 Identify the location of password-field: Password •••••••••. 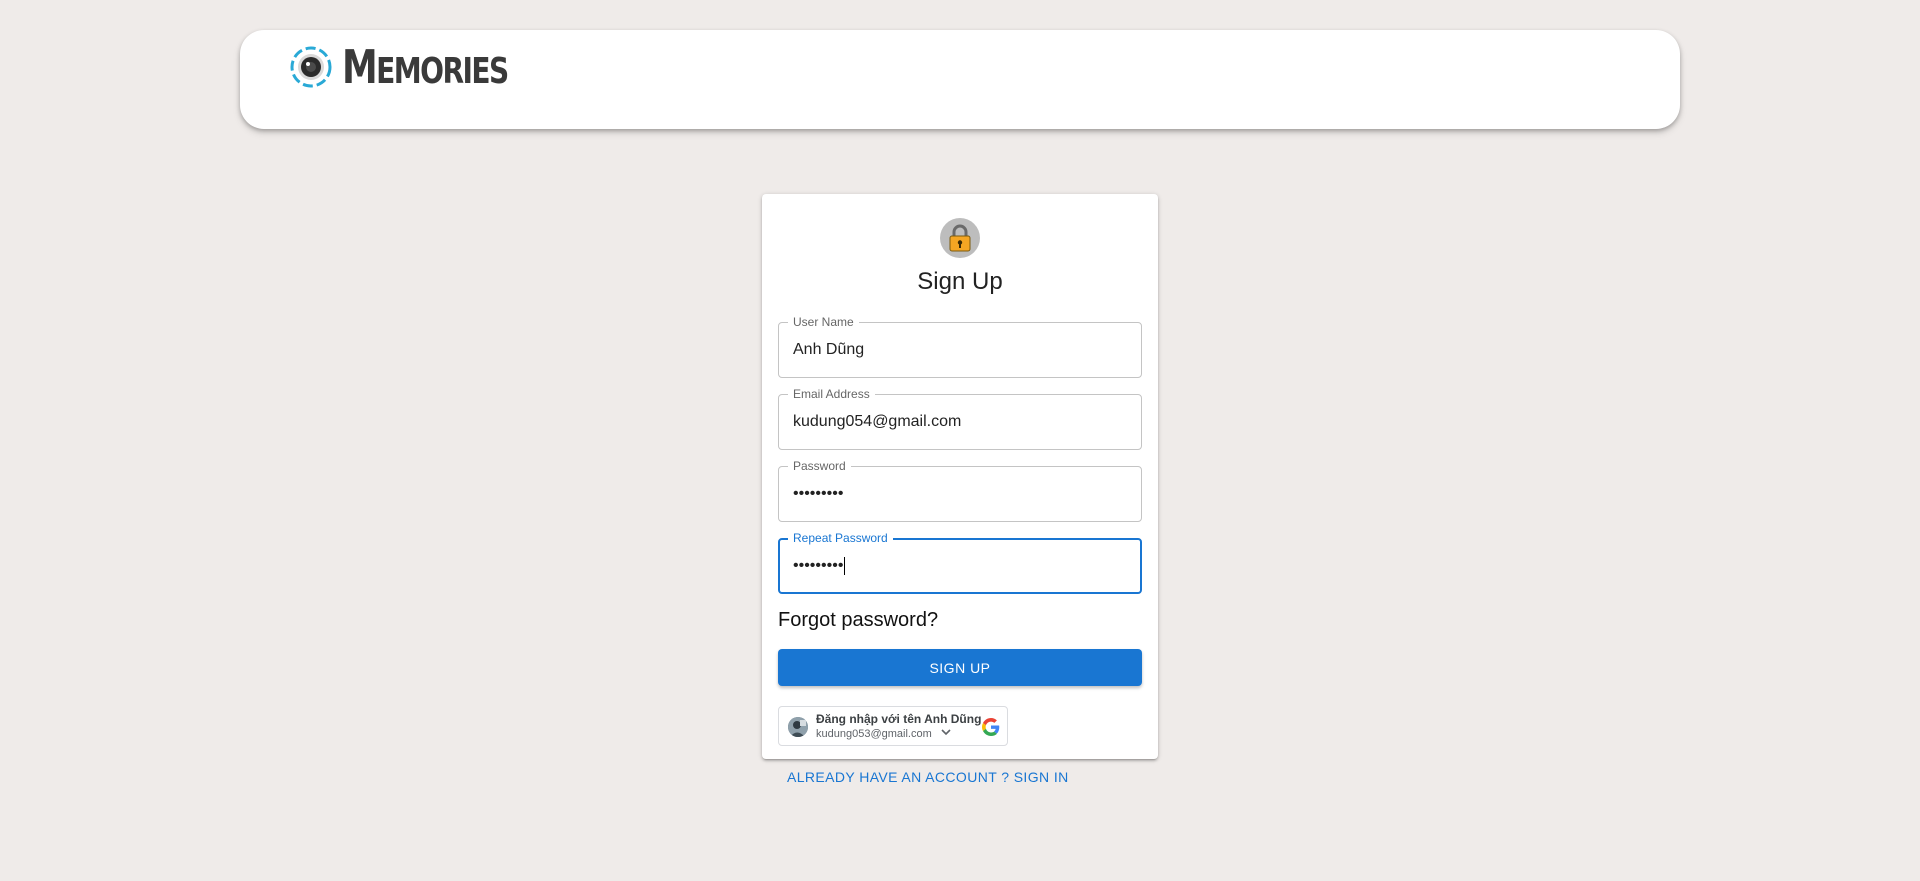
(960, 490).